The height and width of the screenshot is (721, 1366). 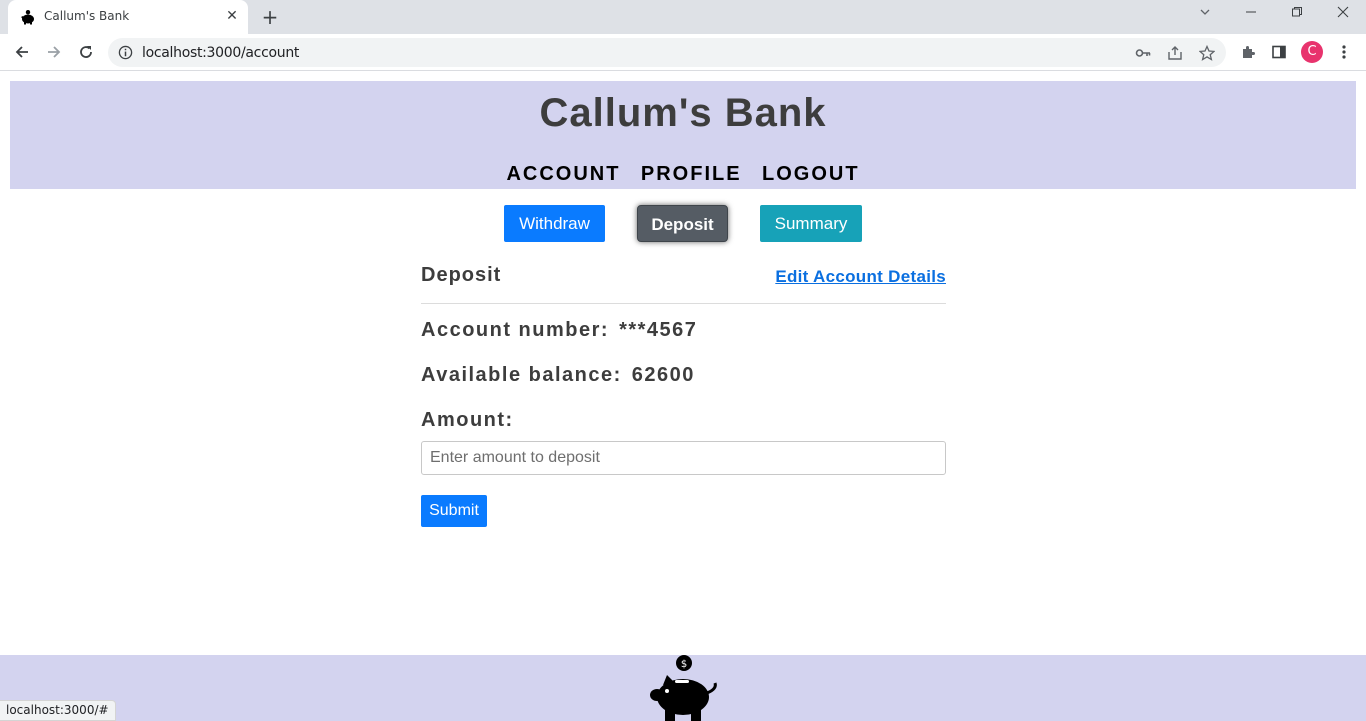 I want to click on piggy-bank-icon: $, so click(x=683, y=688).